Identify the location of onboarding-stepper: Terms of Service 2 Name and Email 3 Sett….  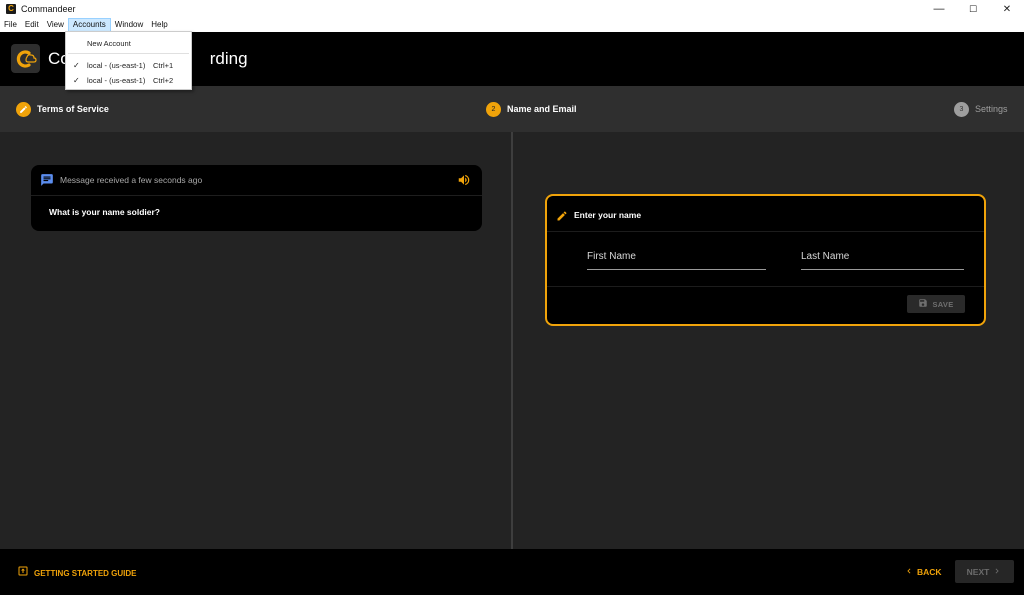
(512, 109).